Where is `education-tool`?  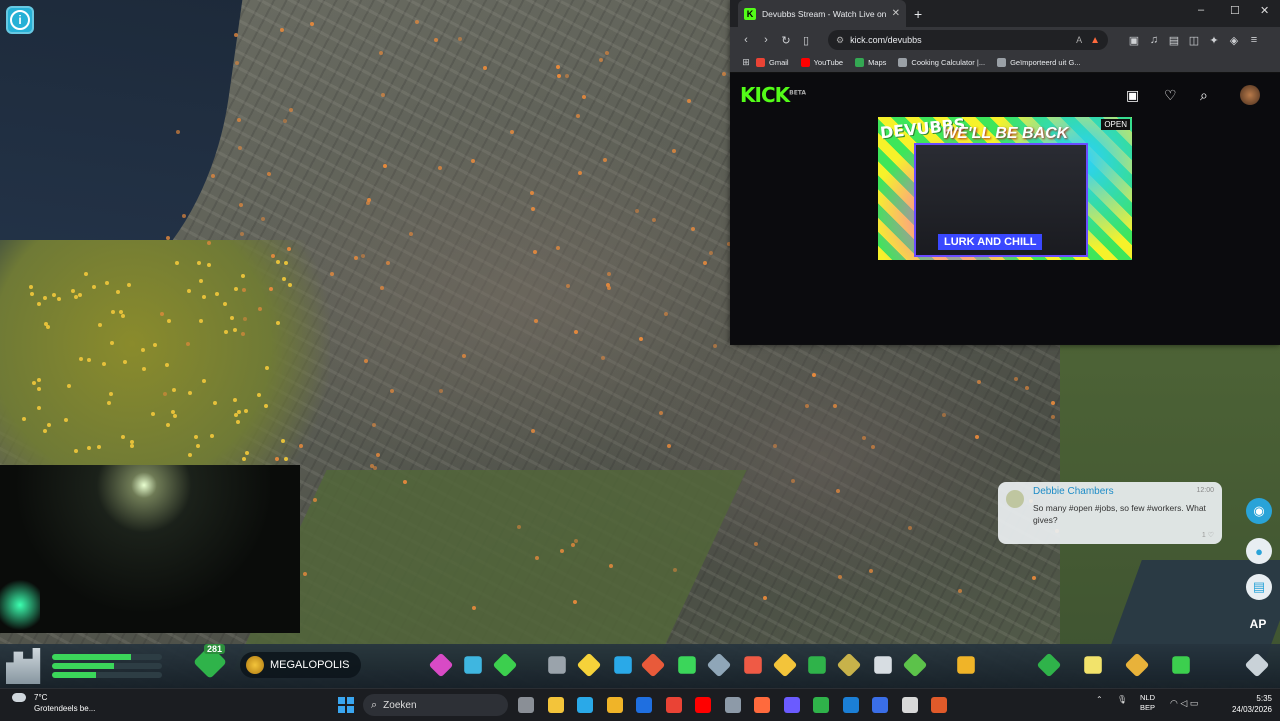 education-tool is located at coordinates (719, 665).